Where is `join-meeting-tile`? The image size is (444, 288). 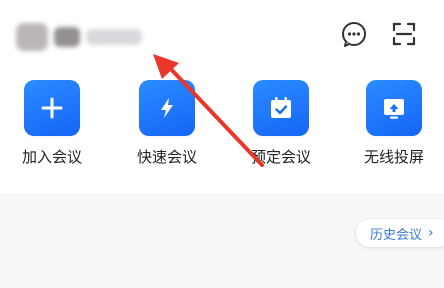 join-meeting-tile is located at coordinates (52, 108).